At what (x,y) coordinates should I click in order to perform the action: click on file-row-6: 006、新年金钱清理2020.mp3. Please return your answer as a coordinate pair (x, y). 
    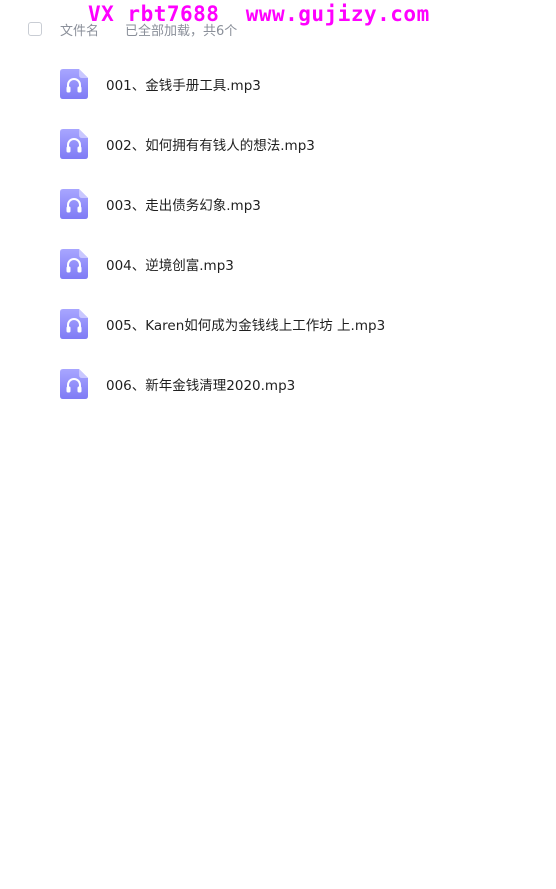
    Looking at the image, I should click on (278, 384).